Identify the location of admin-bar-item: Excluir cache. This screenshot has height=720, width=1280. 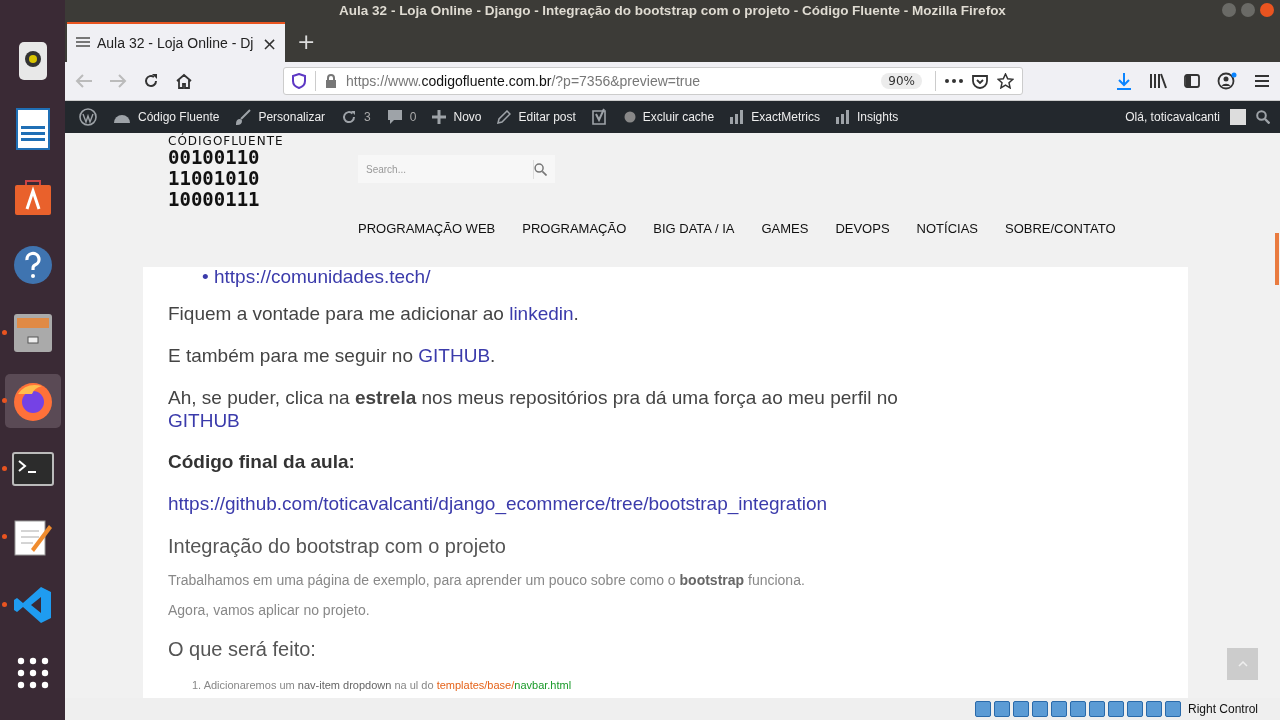
(669, 117).